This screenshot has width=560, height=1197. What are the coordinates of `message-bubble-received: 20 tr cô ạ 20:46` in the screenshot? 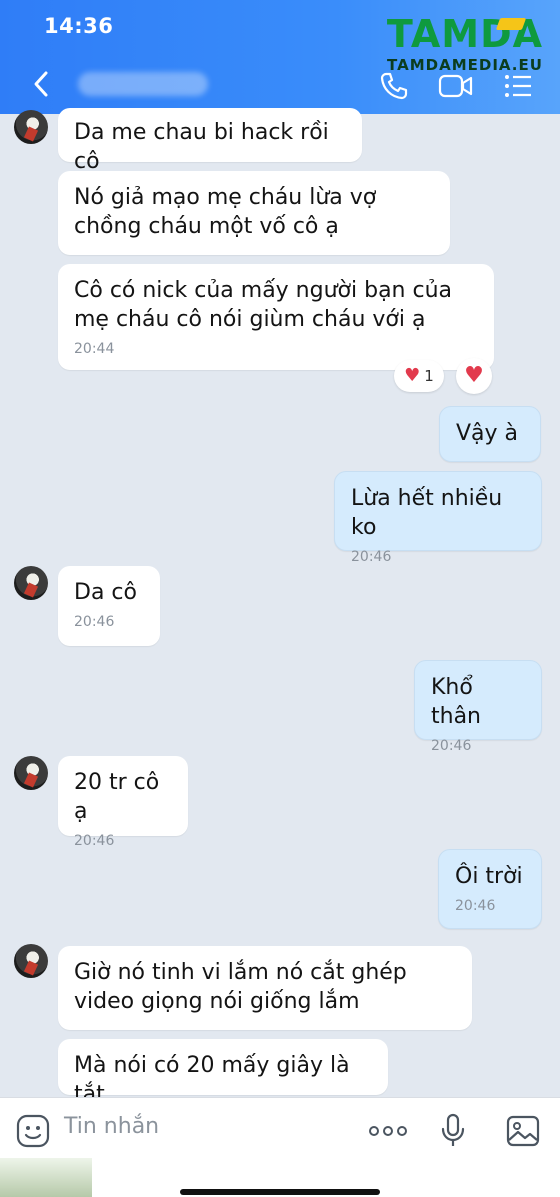 It's located at (123, 802).